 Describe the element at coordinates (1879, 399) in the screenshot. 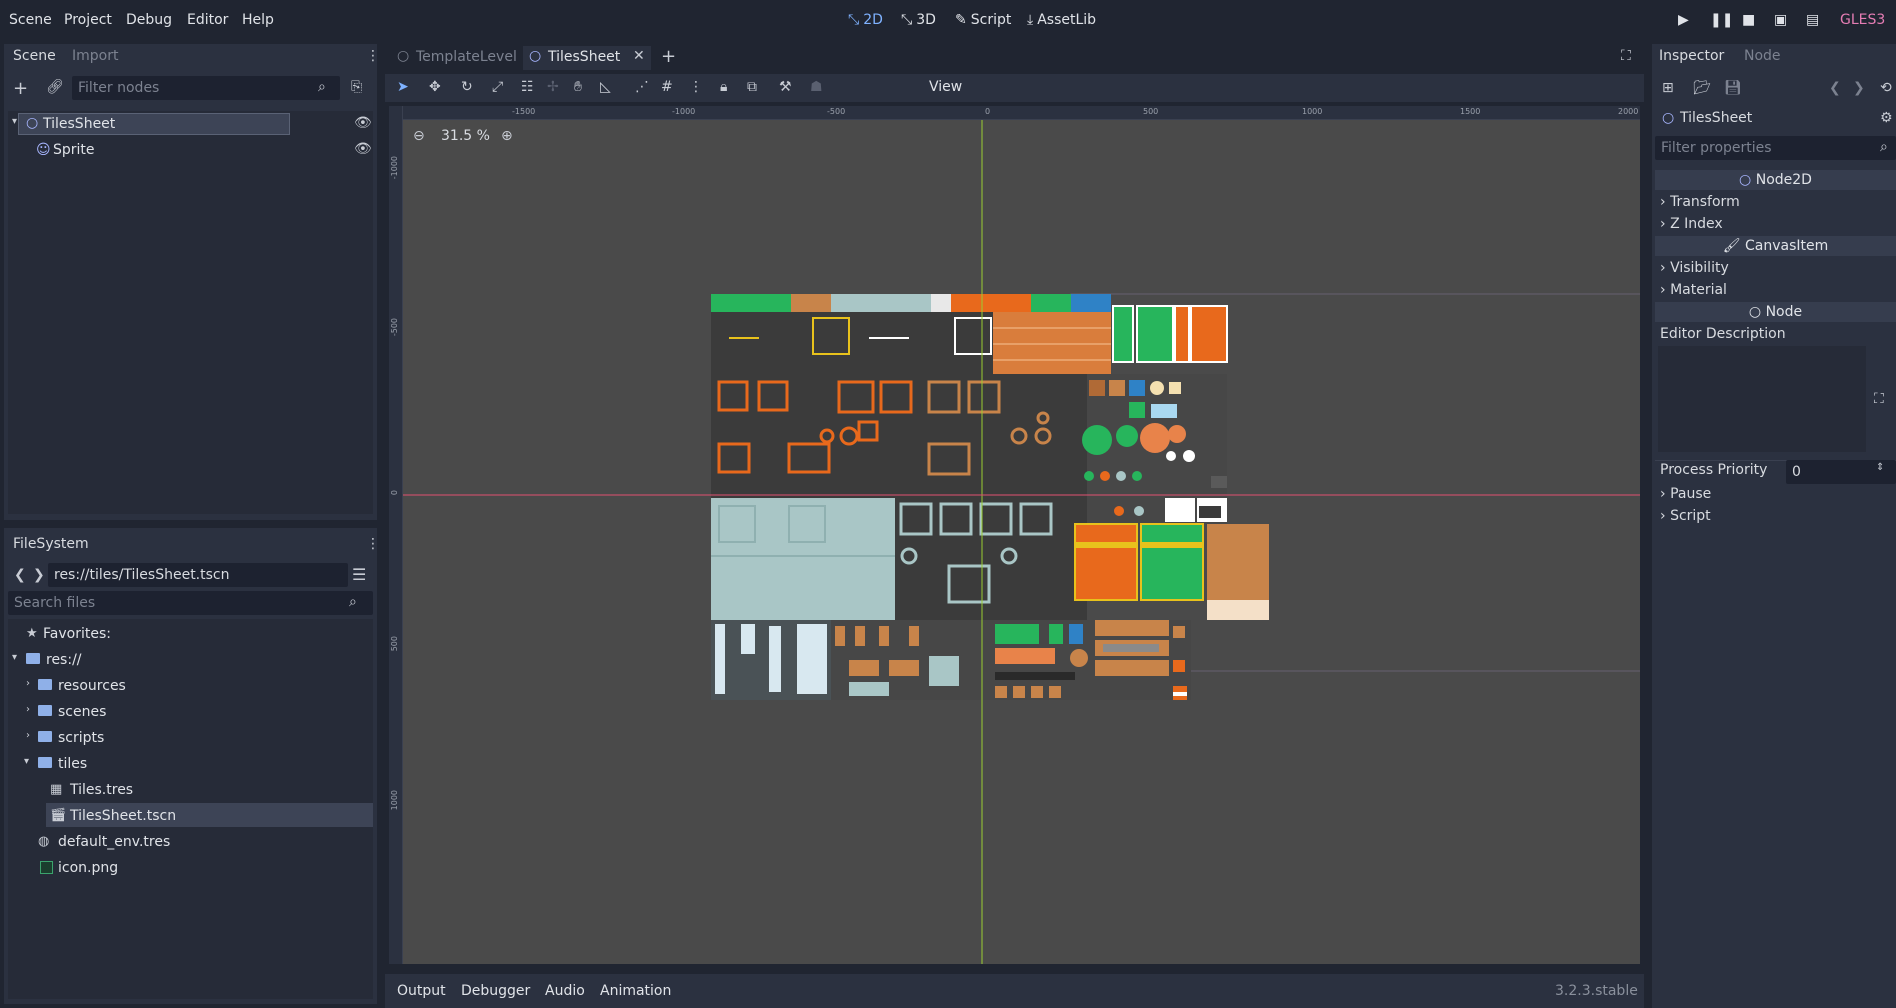

I see `expand-icon: ⛶` at that location.